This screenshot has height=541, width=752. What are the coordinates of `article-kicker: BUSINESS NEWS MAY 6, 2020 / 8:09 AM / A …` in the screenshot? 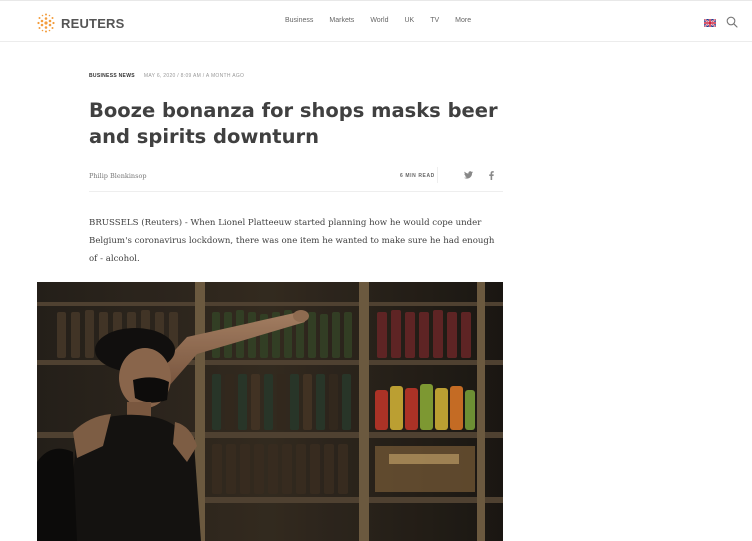 It's located at (166, 76).